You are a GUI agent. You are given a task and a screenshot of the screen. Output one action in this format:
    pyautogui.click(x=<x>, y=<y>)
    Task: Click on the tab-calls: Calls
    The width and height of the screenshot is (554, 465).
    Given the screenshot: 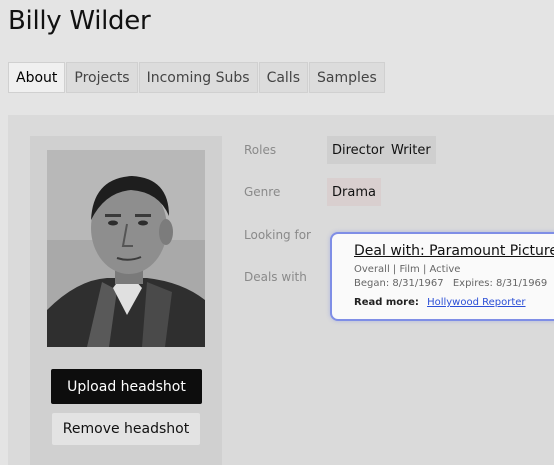 What is the action you would take?
    pyautogui.click(x=283, y=77)
    